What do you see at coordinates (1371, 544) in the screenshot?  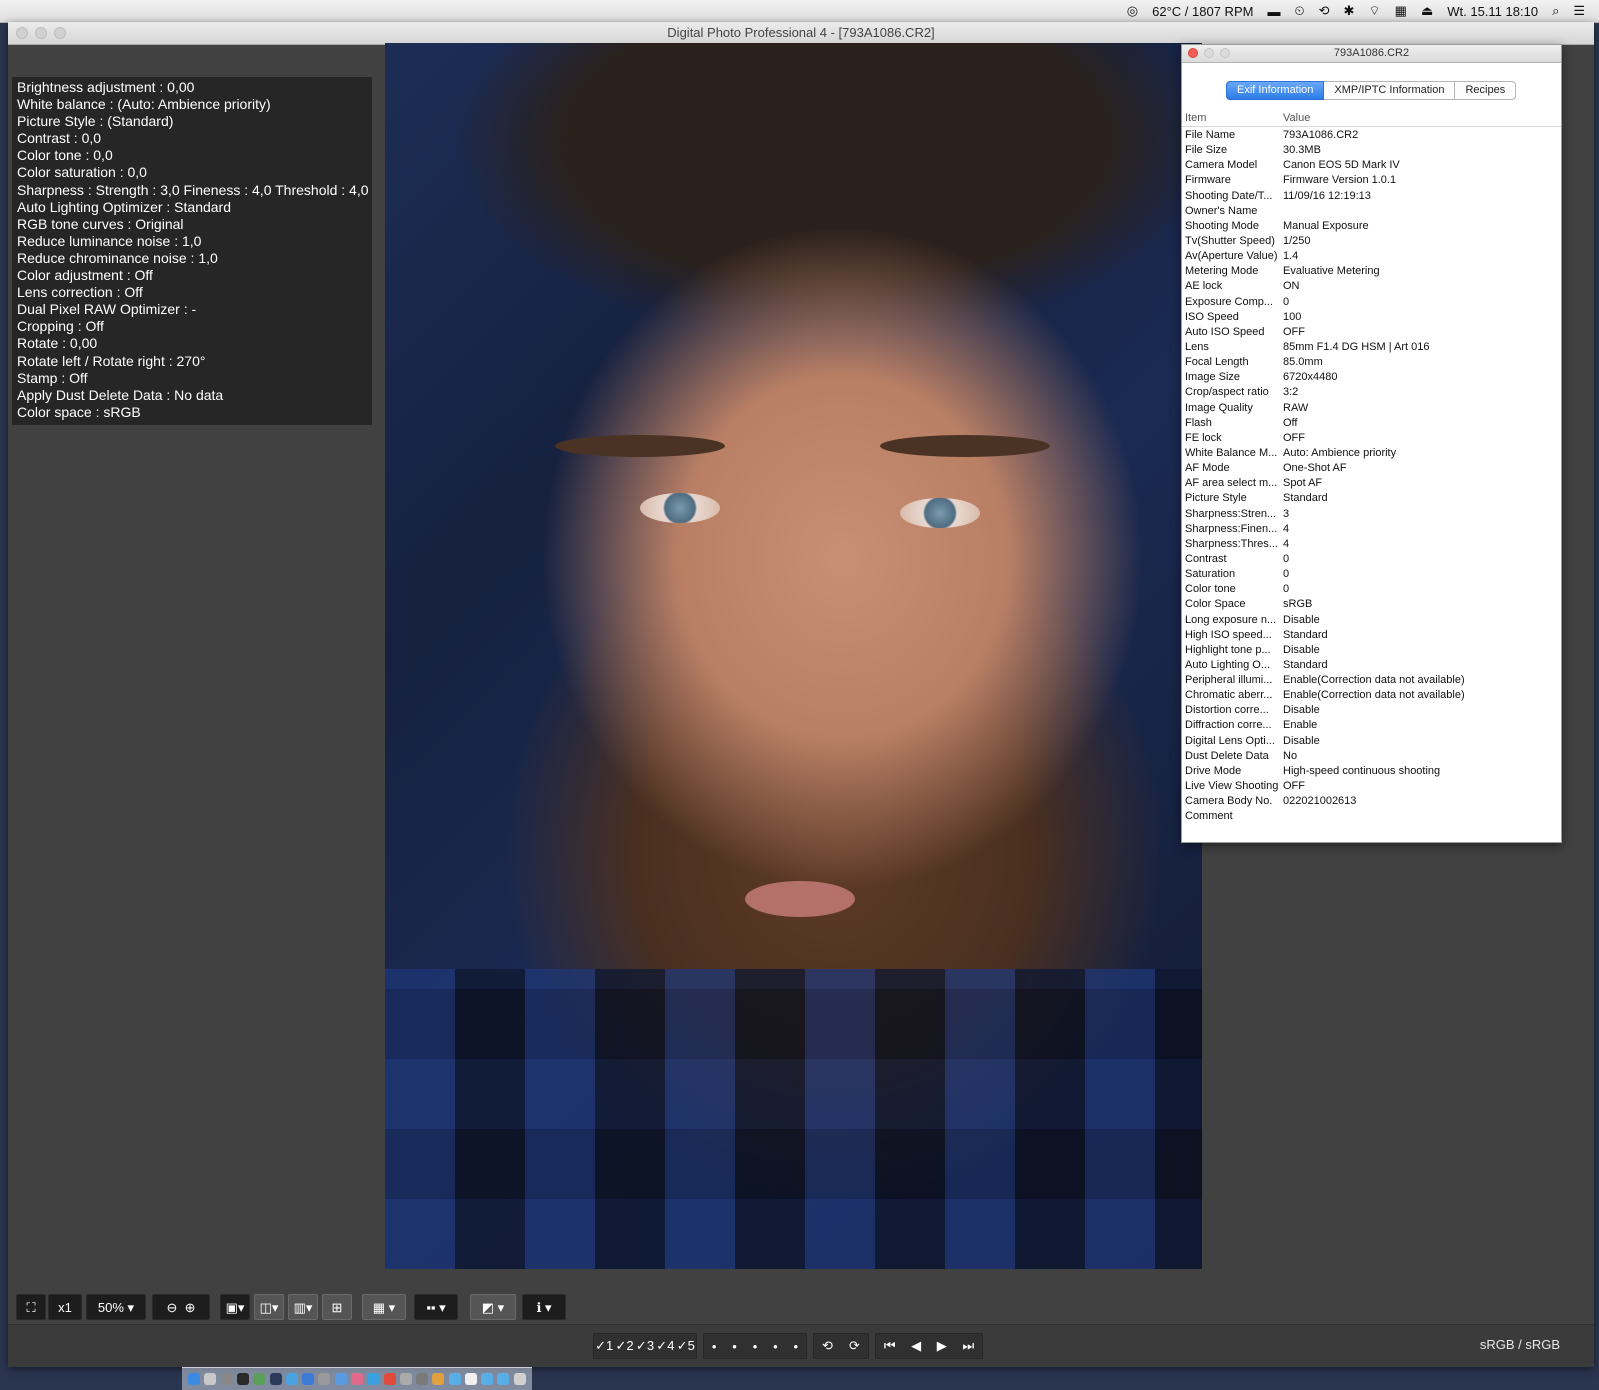 I see `table-row: Sharpness:Thres... 4` at bounding box center [1371, 544].